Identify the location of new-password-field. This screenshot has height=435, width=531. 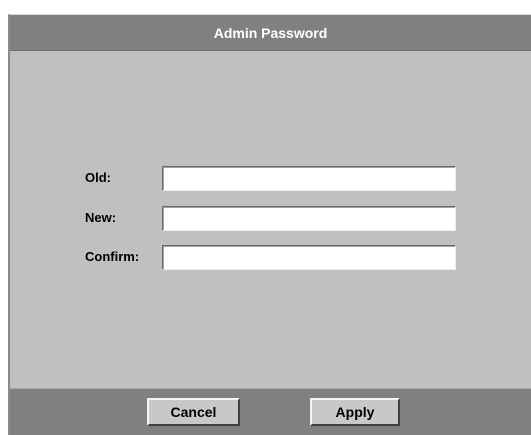
(309, 218).